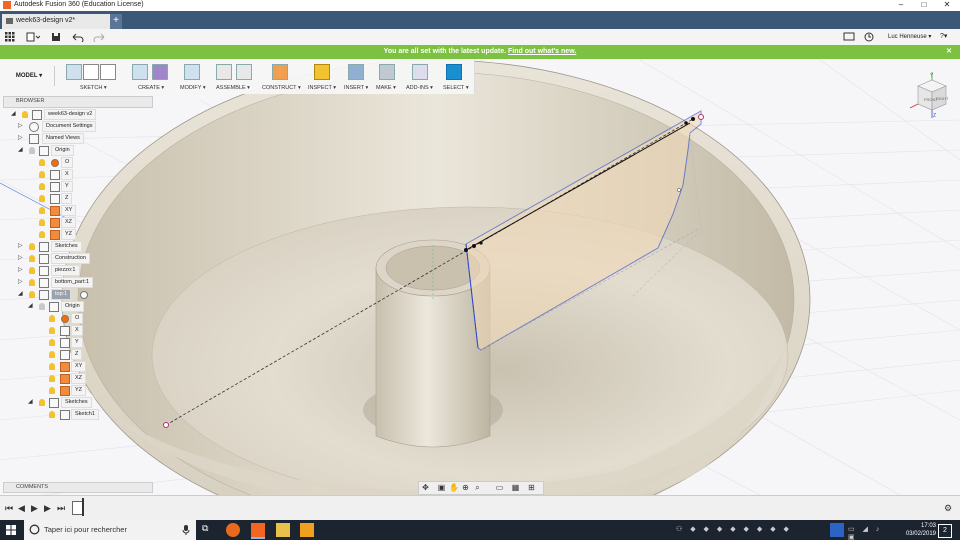 The image size is (960, 541). What do you see at coordinates (454, 72) in the screenshot?
I see `select-cursor-icon` at bounding box center [454, 72].